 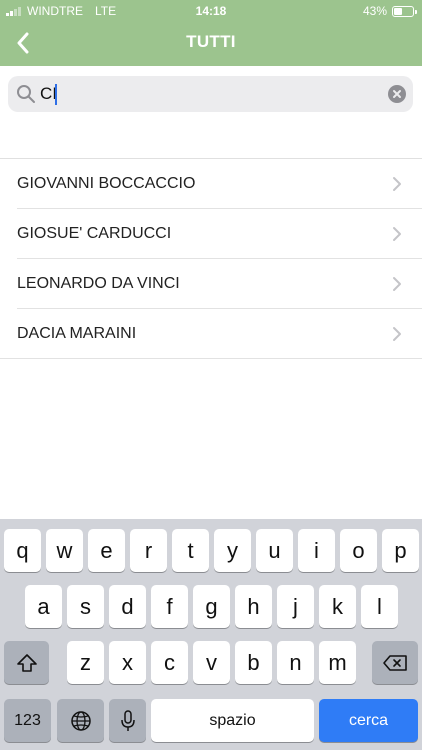 I want to click on shift-icon, so click(x=26, y=662).